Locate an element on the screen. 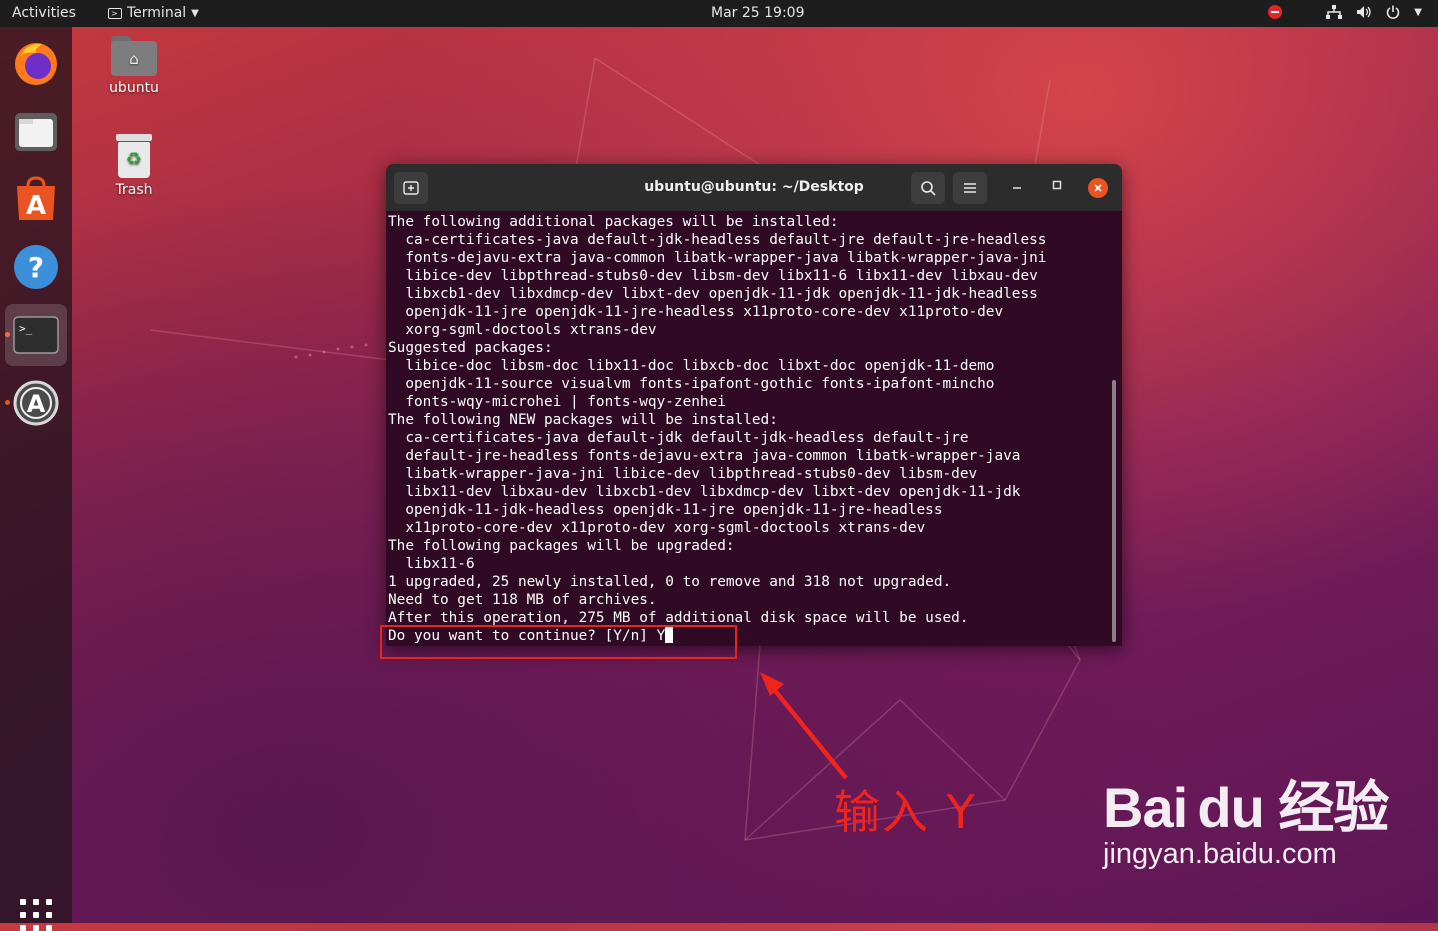 The width and height of the screenshot is (1438, 931). watermark-logo: Bai du 经验 is located at coordinates (1246, 807).